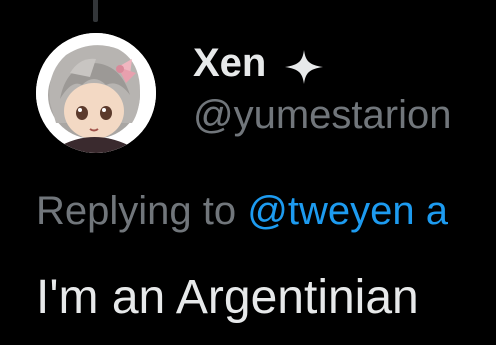 The image size is (496, 345). I want to click on author-display-name: Xen, so click(229, 63).